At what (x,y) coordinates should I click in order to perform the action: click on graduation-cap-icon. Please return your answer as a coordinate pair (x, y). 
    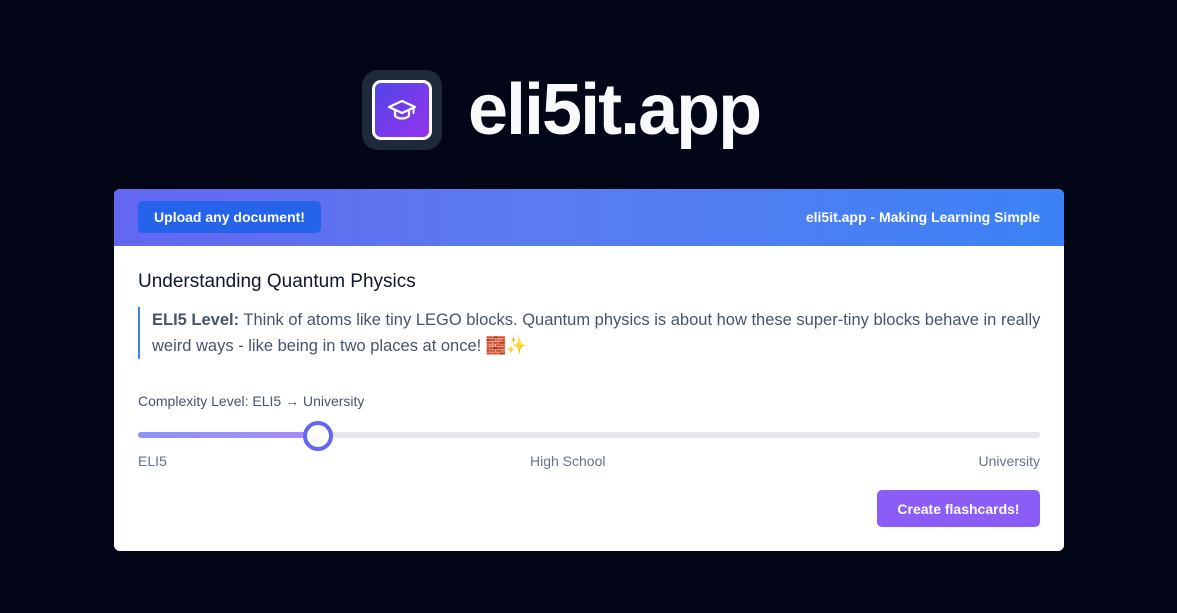
    Looking at the image, I should click on (402, 109).